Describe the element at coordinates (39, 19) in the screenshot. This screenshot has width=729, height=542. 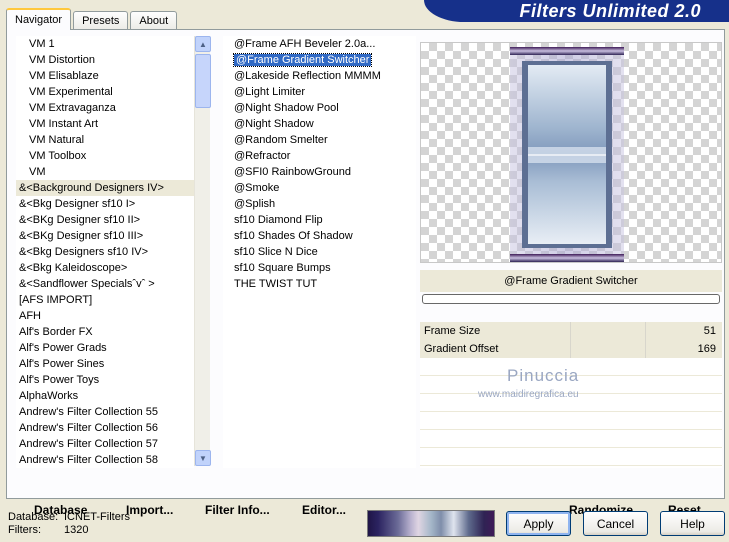
I see `tab-navigator: Navigator` at that location.